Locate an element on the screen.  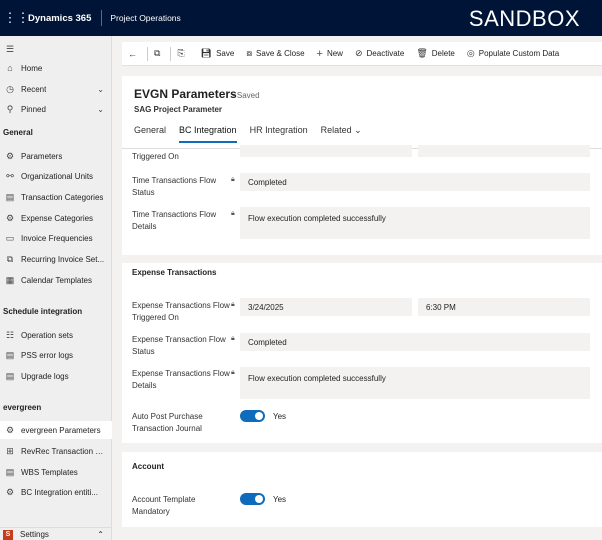
populate-icon: ◎ is located at coordinates (470, 53).